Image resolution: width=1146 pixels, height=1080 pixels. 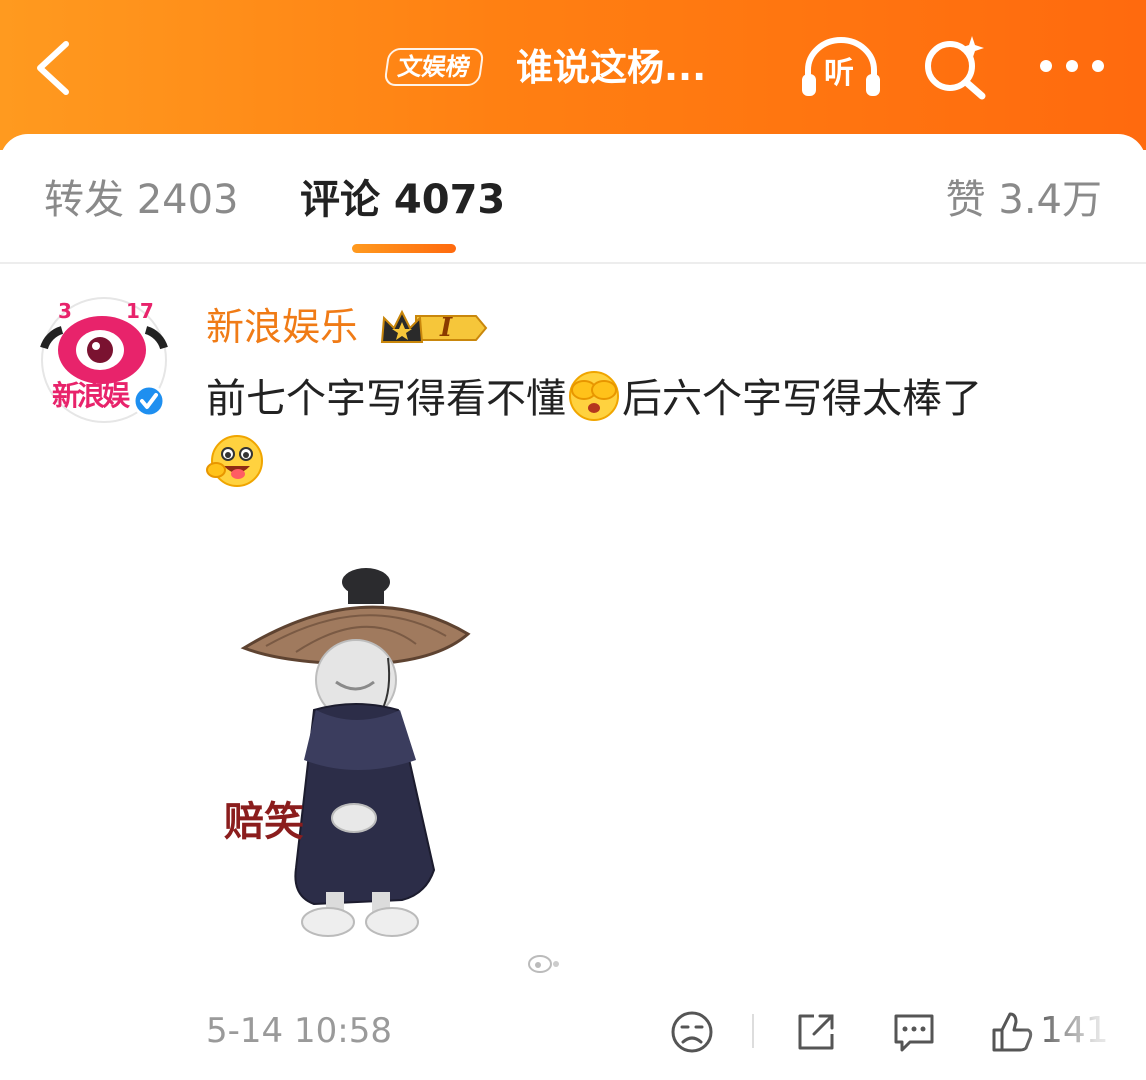 I want to click on active-tab-indicator, so click(x=404, y=248).